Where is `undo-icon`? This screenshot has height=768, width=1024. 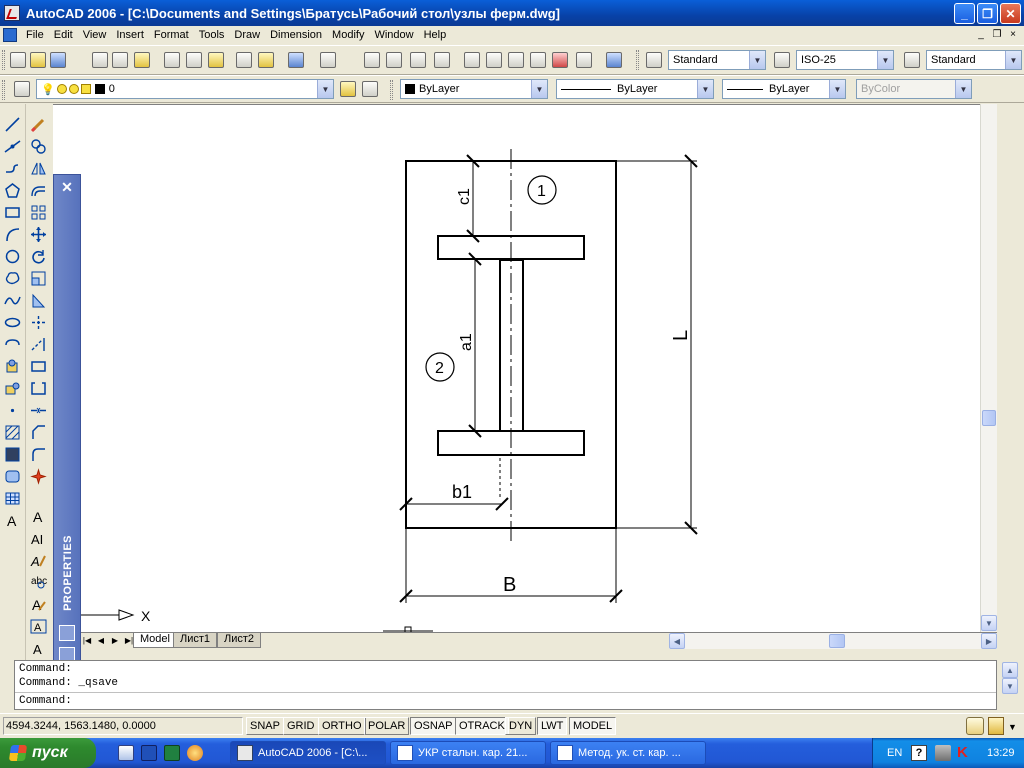
undo-icon is located at coordinates (296, 60).